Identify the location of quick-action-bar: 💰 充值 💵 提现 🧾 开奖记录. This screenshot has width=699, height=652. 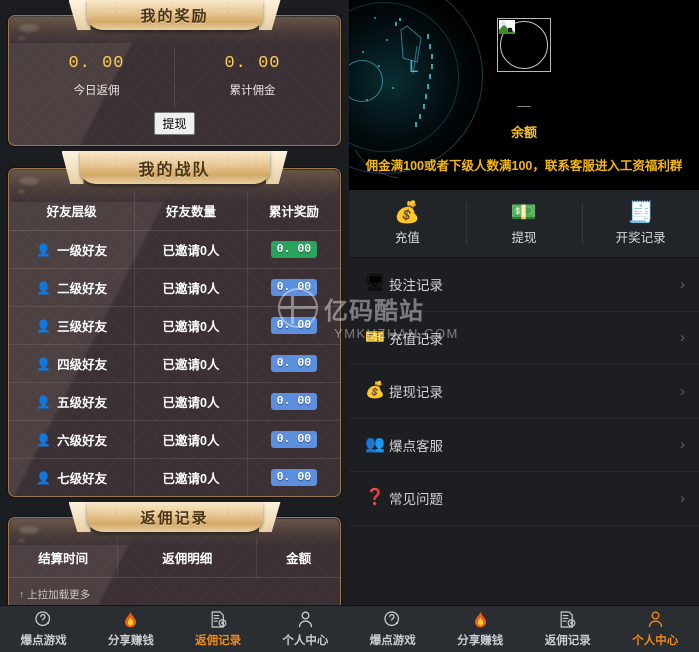
(524, 224).